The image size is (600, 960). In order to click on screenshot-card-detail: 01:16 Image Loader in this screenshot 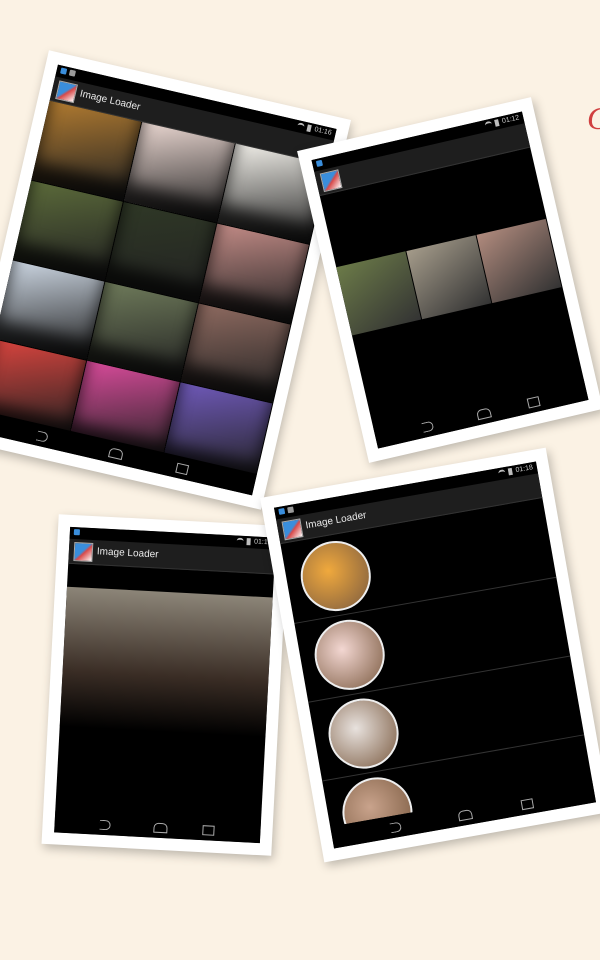, I will do `click(165, 685)`.